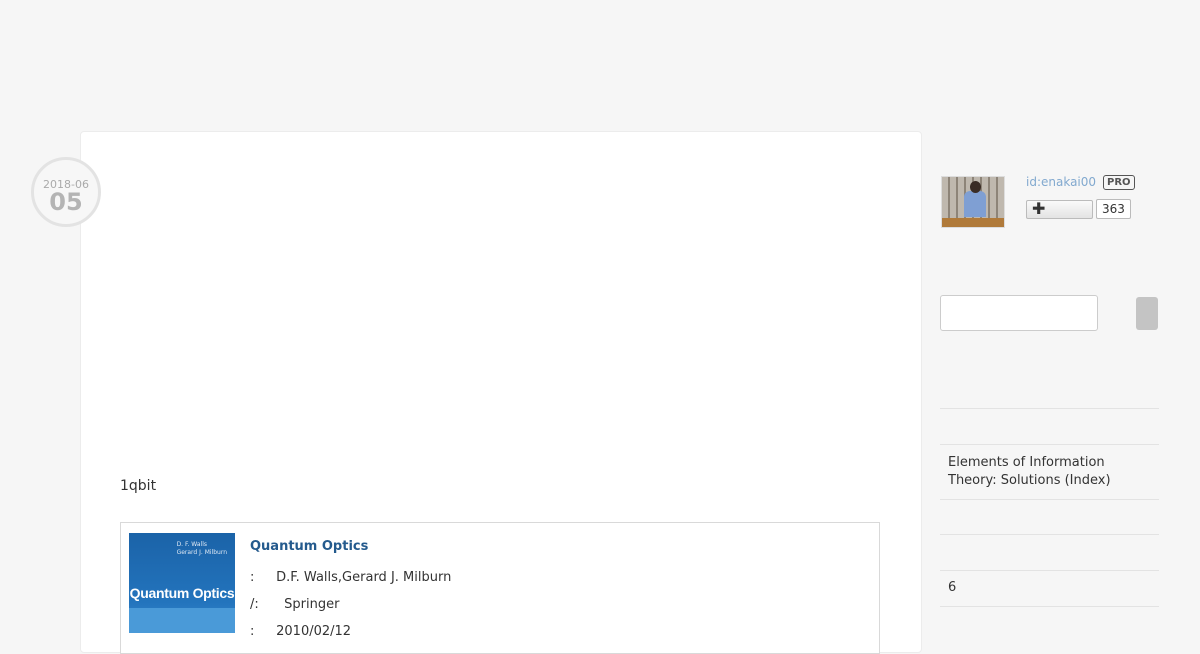 The width and height of the screenshot is (1200, 654). Describe the element at coordinates (314, 631) in the screenshot. I see `book-date-value: 2010/02/12` at that location.